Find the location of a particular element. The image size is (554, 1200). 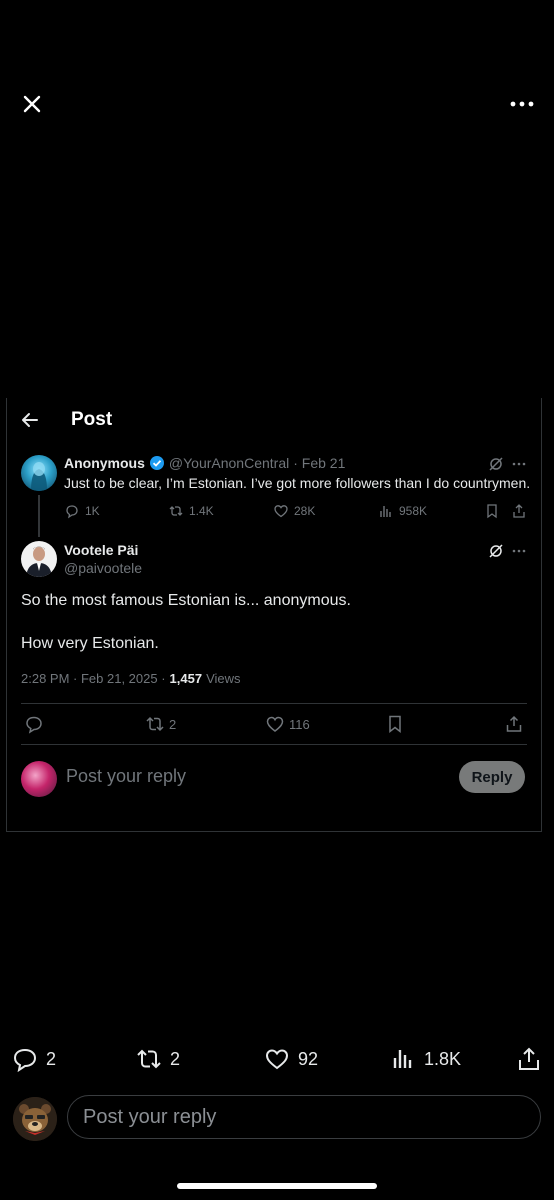

views-action: 958K is located at coordinates (402, 511).